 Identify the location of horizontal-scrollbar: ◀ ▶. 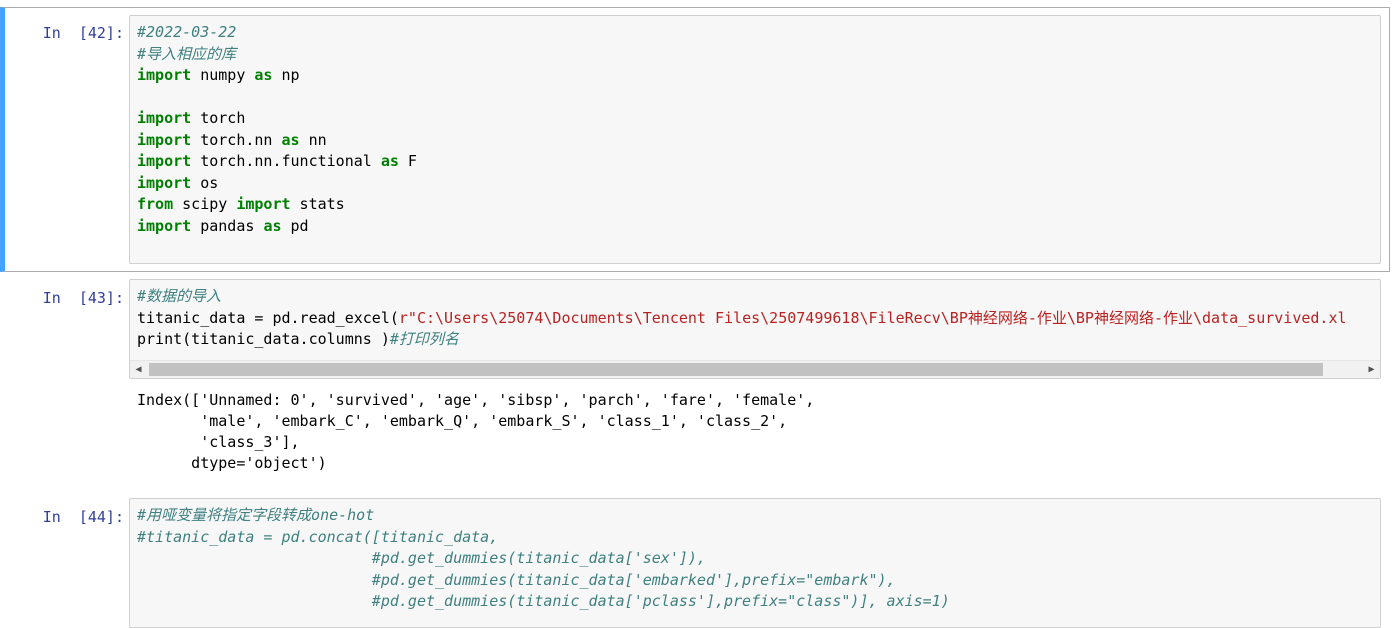
(755, 369).